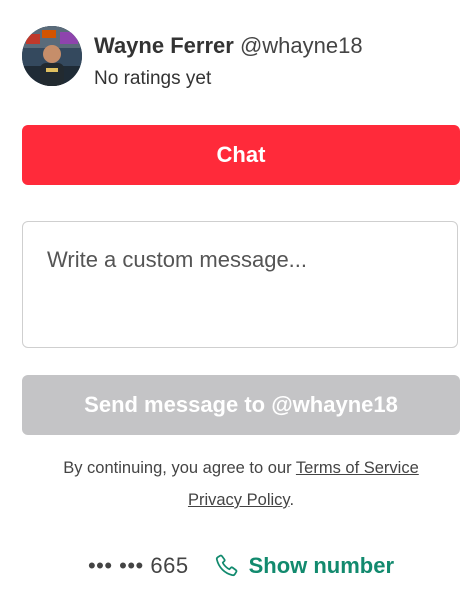 This screenshot has height=606, width=472. Describe the element at coordinates (292, 500) in the screenshot. I see `terms-suffix: .` at that location.